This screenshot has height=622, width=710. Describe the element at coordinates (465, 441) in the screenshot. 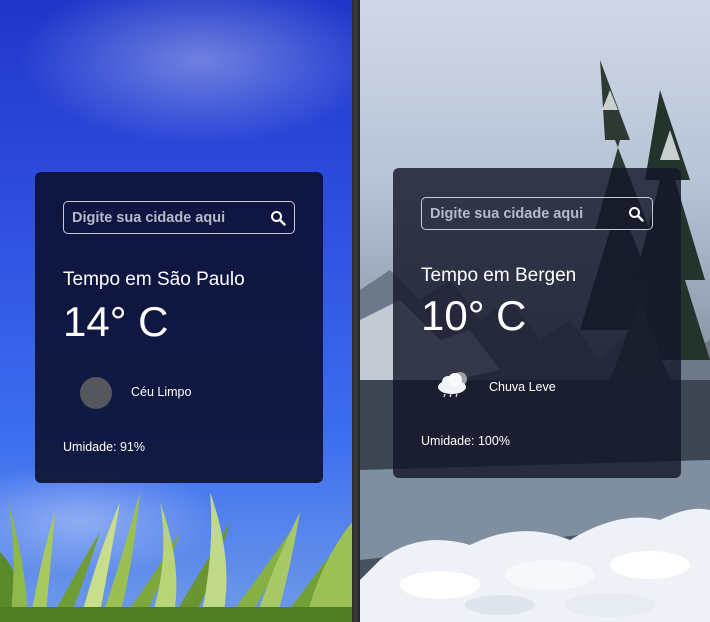

I see `humidity-text: Umidade: 100%` at that location.